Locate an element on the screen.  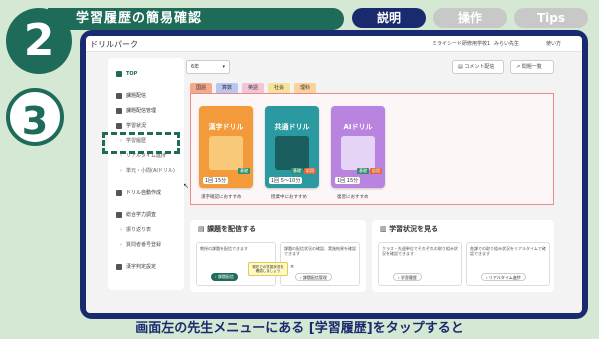
sidebar-item-assign-manage: 課題配信管理 is located at coordinates (146, 110).